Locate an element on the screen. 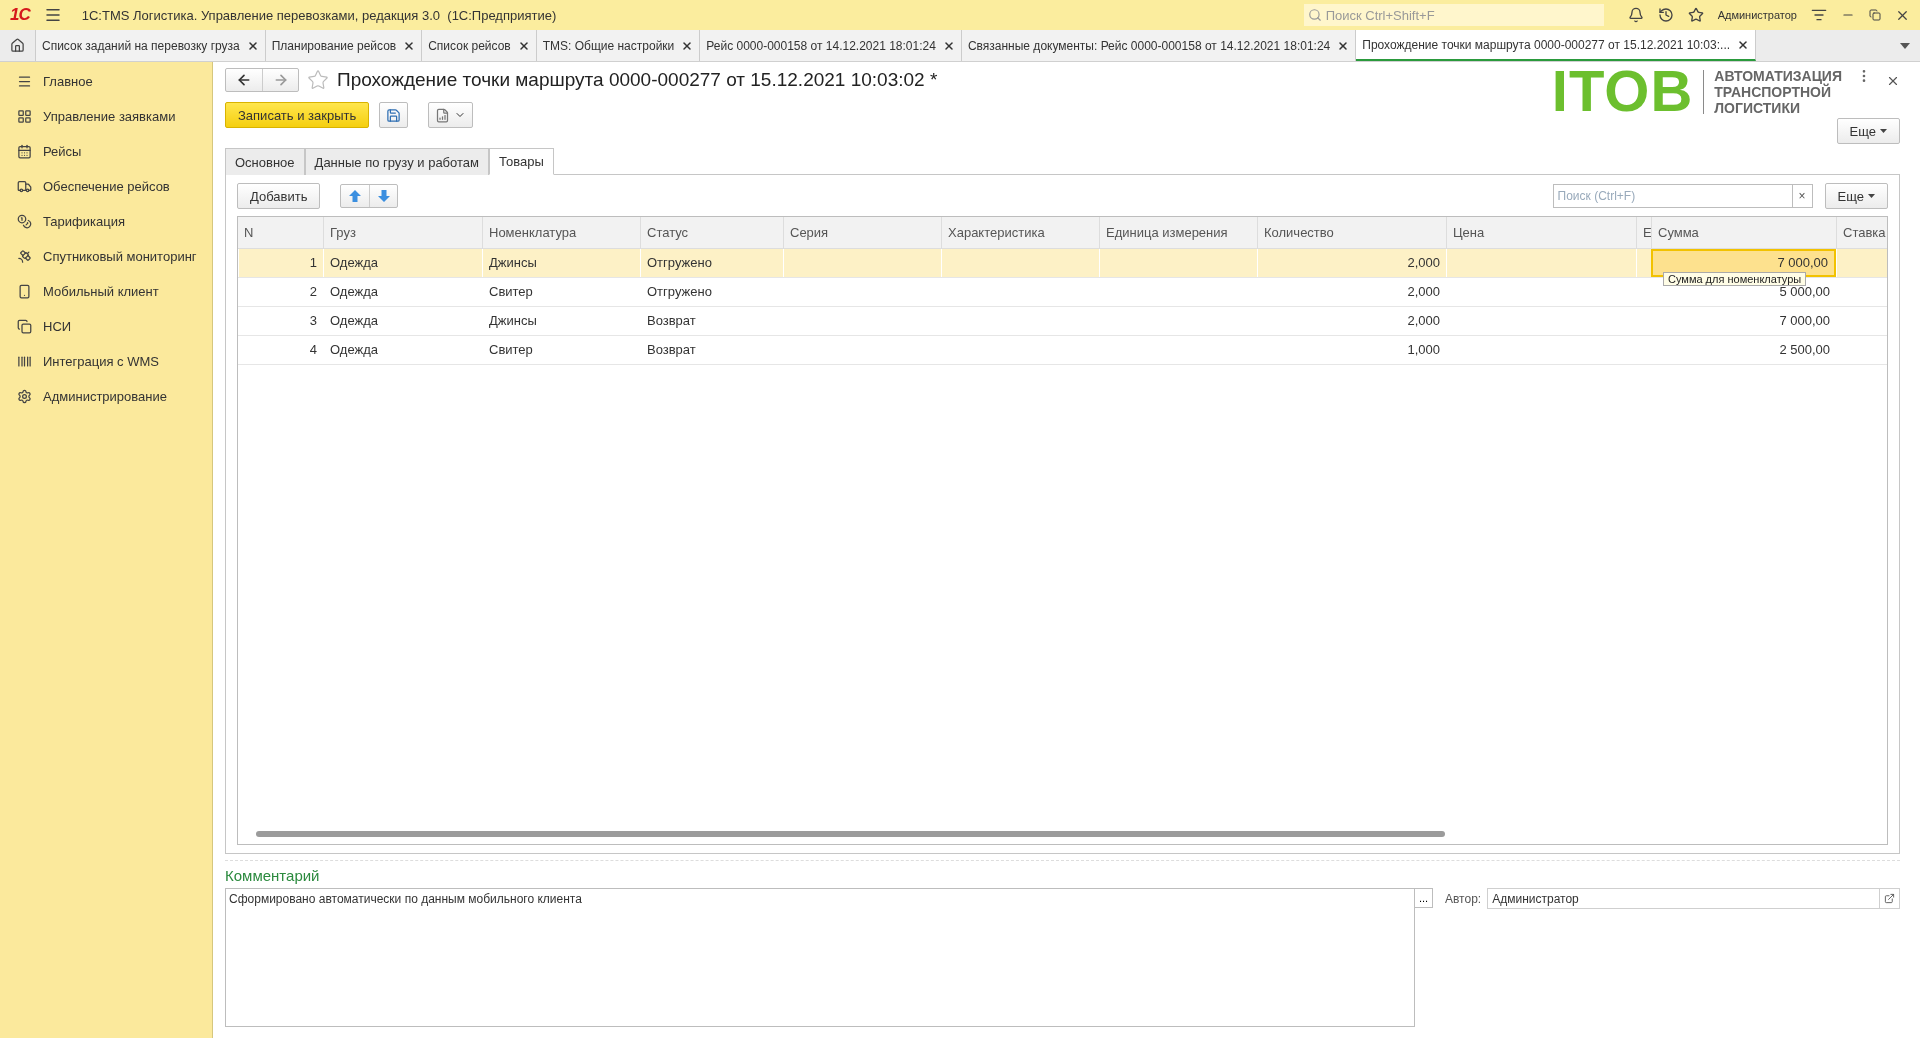 Image resolution: width=1920 pixels, height=1038 pixels. comment-label: Комментарий is located at coordinates (273, 875).